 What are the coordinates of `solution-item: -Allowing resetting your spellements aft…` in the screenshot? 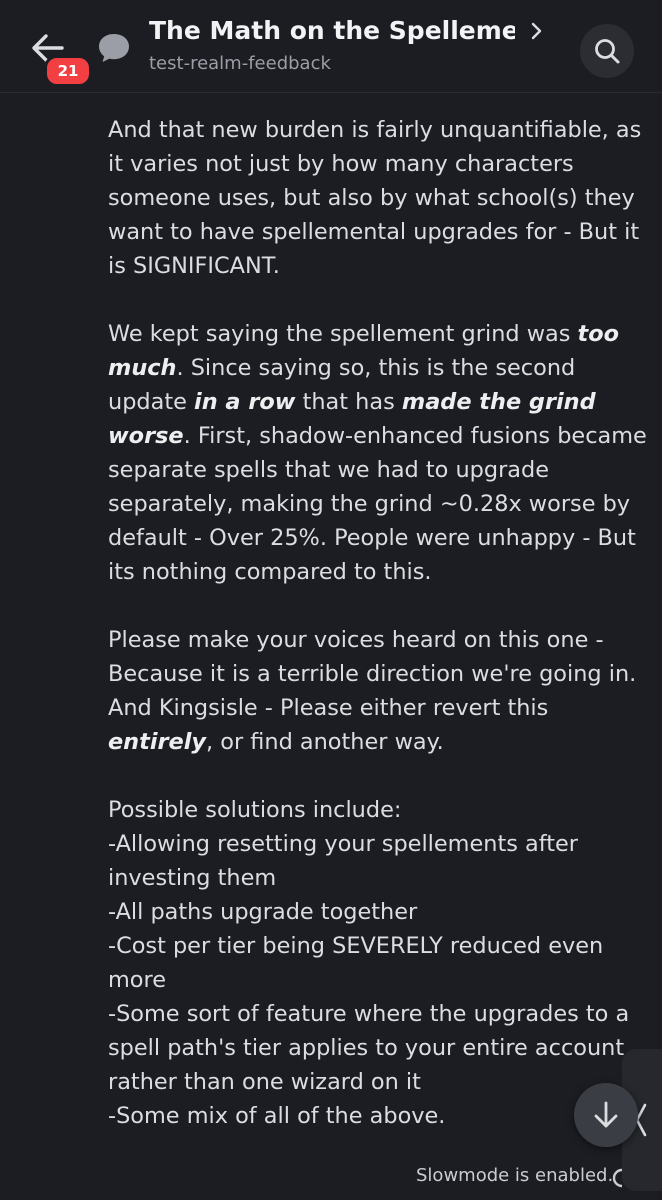 It's located at (343, 861).